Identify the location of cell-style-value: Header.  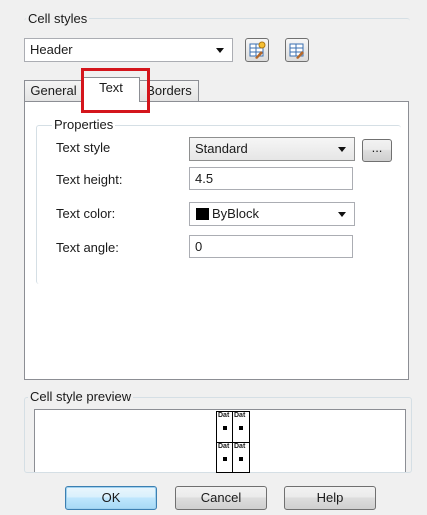
(51, 49).